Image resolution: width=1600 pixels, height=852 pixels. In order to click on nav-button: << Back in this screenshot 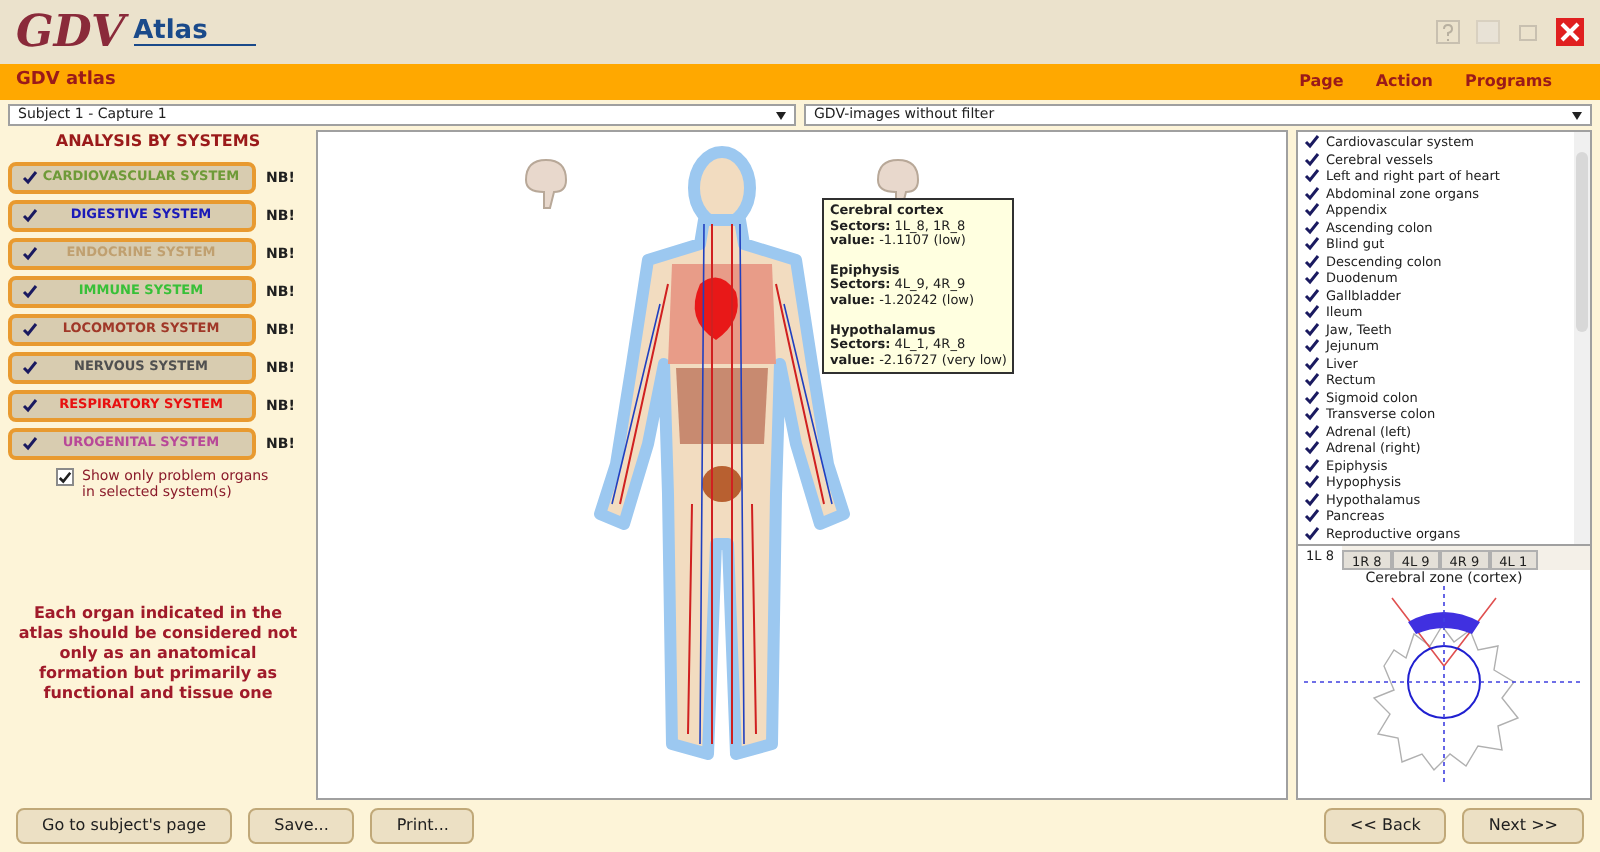, I will do `click(1385, 826)`.